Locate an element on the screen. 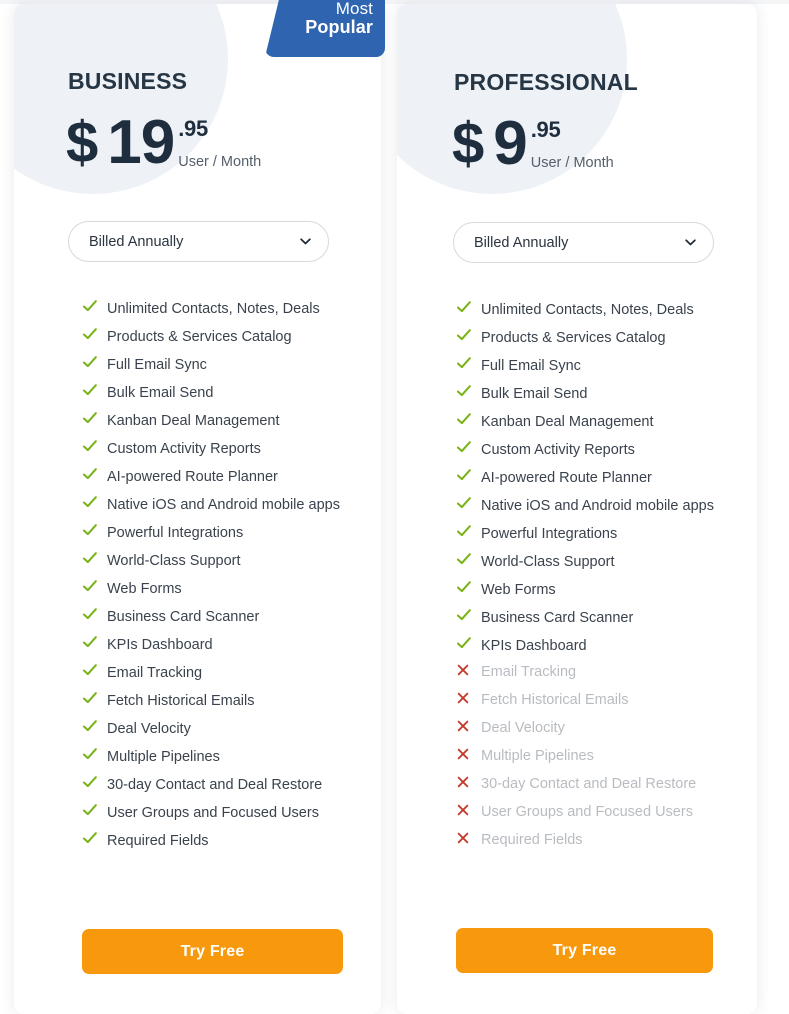  feature-label: Custom Activity Reports is located at coordinates (558, 450).